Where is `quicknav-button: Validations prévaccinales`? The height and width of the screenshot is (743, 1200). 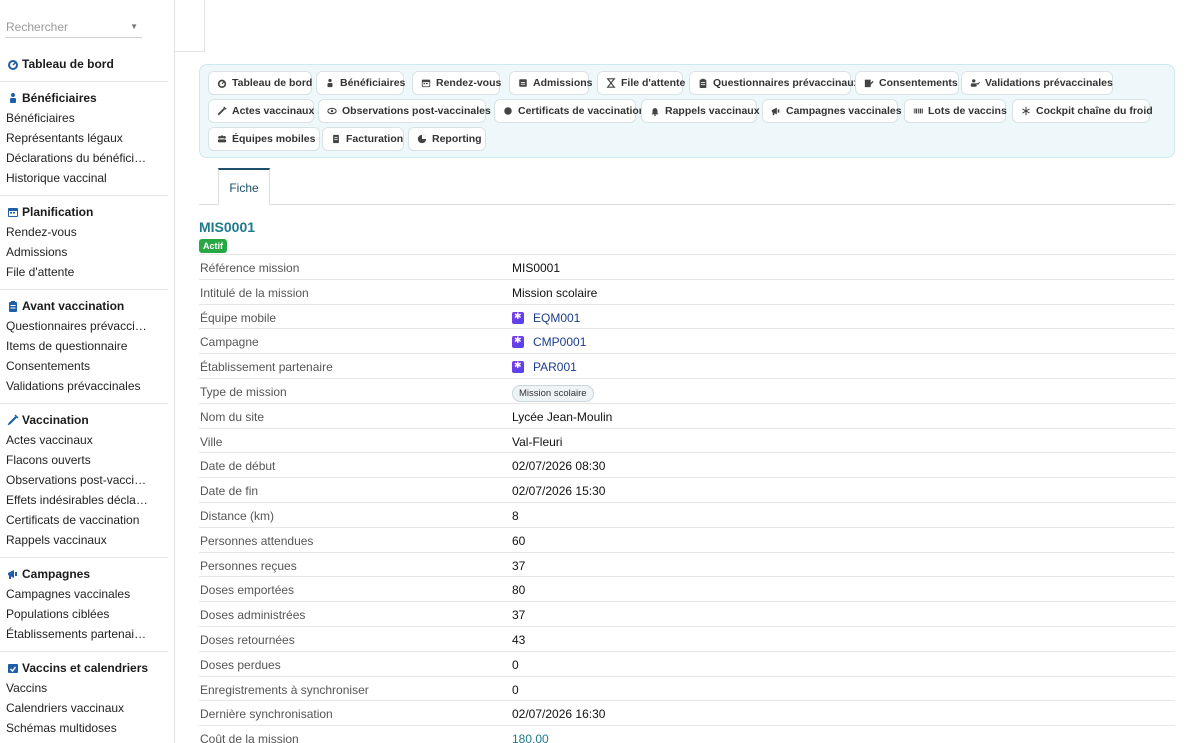 quicknav-button: Validations prévaccinales is located at coordinates (1037, 83).